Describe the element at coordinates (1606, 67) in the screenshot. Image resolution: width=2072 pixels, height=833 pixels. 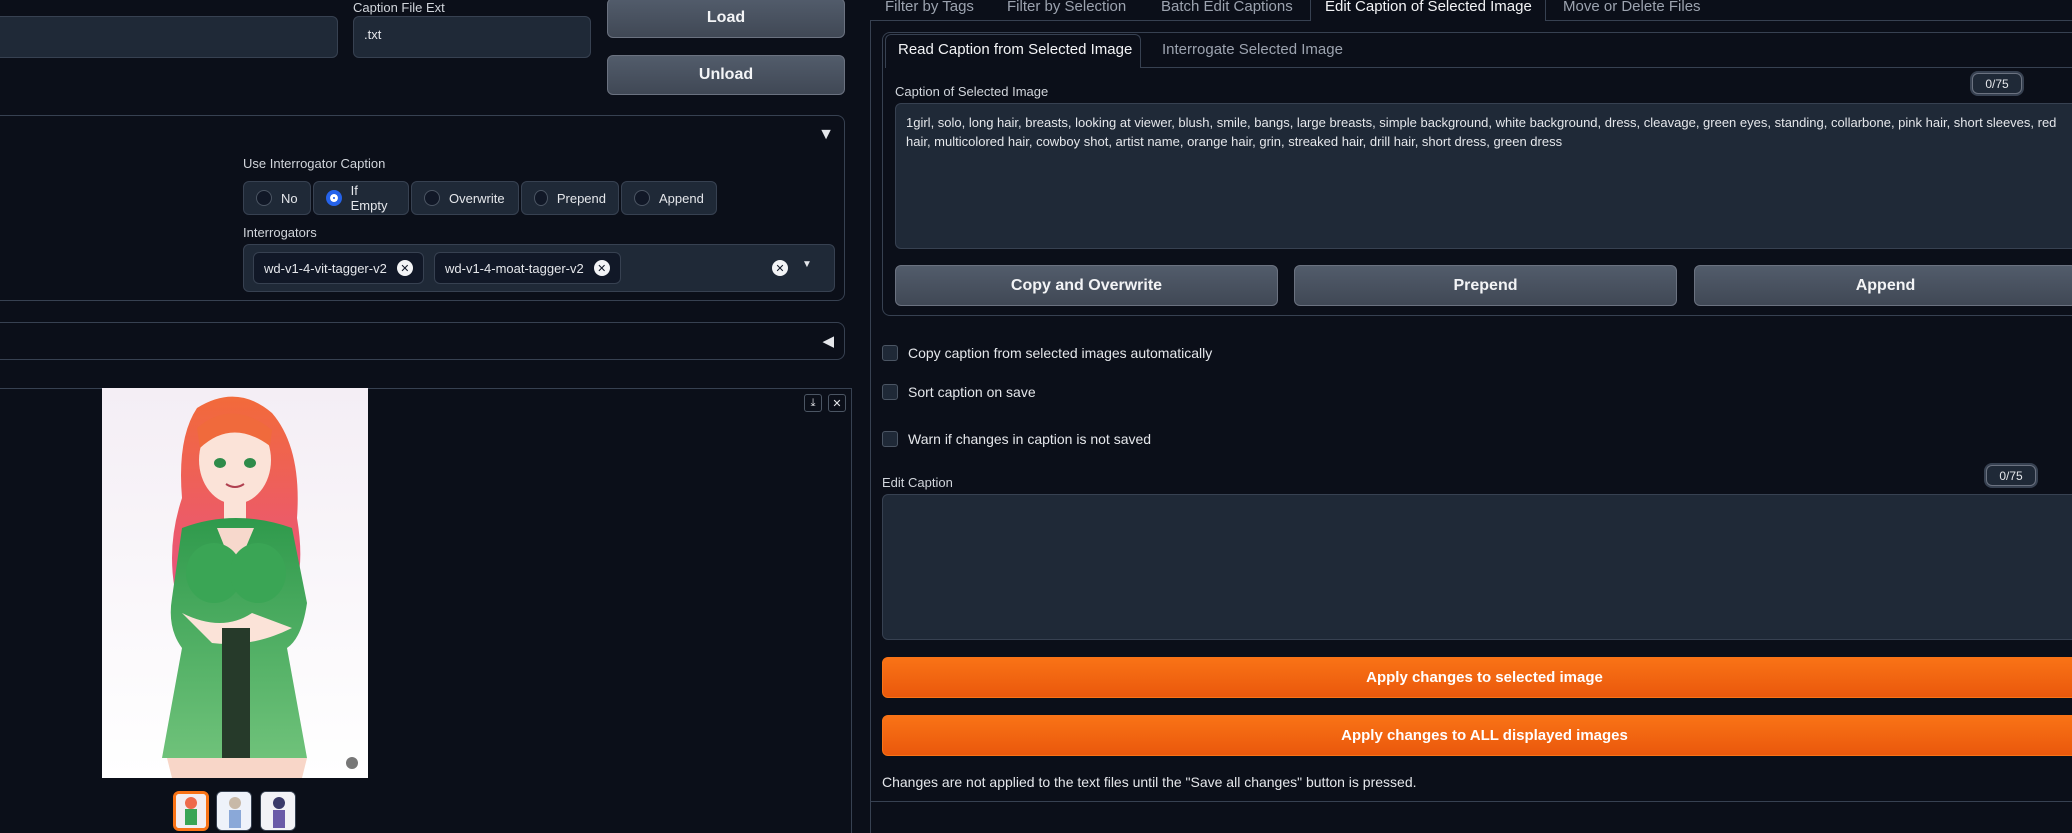
I see `subtab-line` at that location.